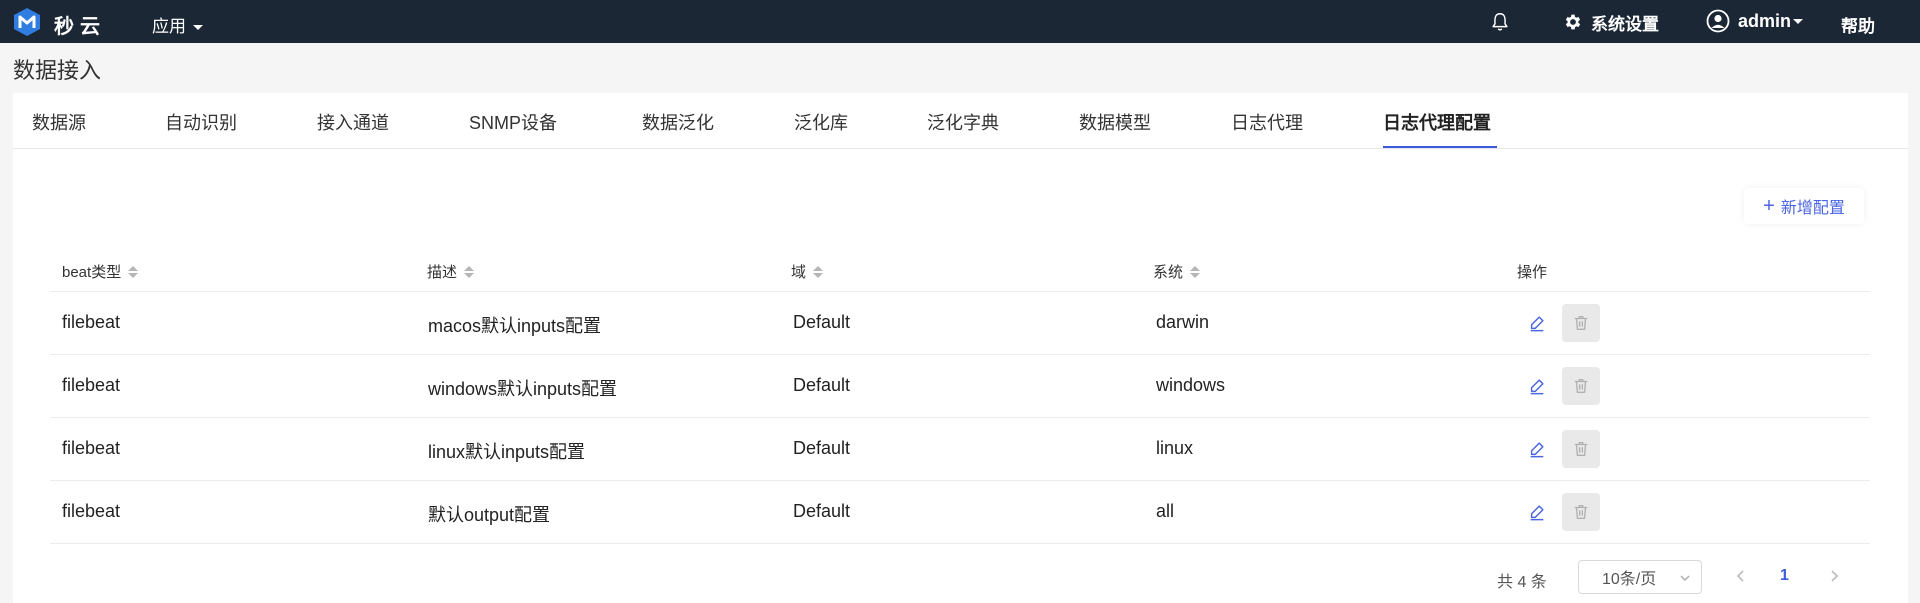 The image size is (1920, 603). I want to click on app-menu-label: 应用, so click(169, 26).